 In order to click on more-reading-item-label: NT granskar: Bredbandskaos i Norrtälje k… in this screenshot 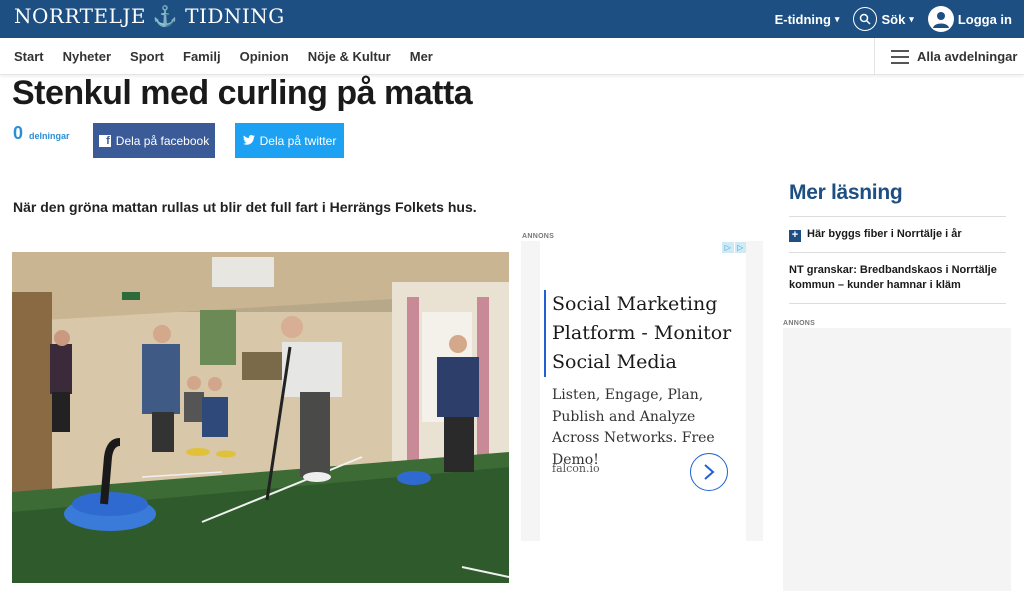, I will do `click(893, 277)`.